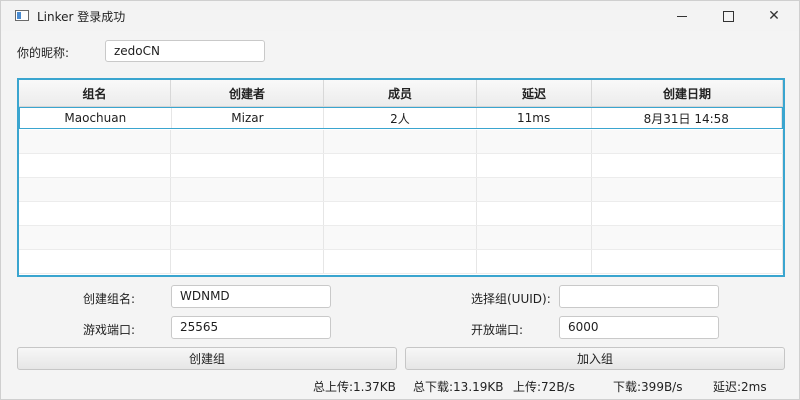 Image resolution: width=800 pixels, height=400 pixels. I want to click on cell-creator: Mizar, so click(248, 118).